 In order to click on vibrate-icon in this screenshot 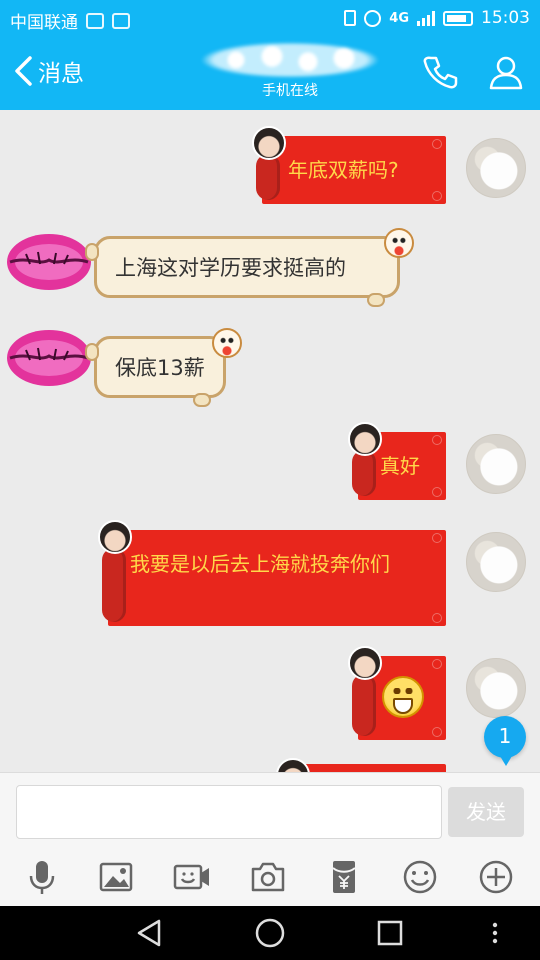, I will do `click(350, 18)`.